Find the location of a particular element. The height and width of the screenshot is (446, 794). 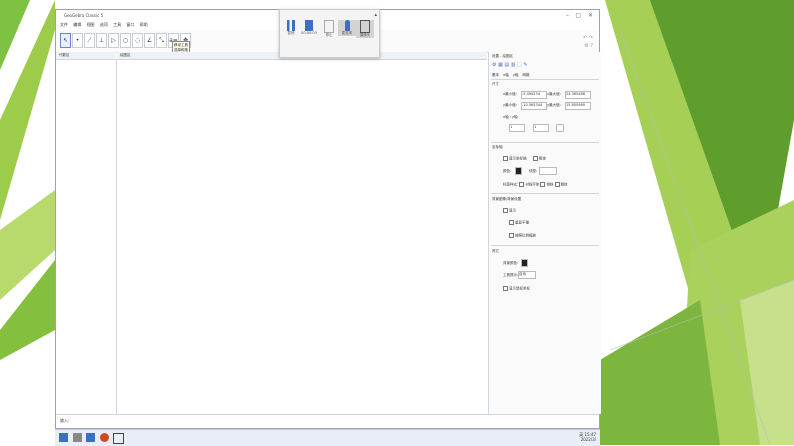

ratio-y-value: 1 is located at coordinates (535, 127).